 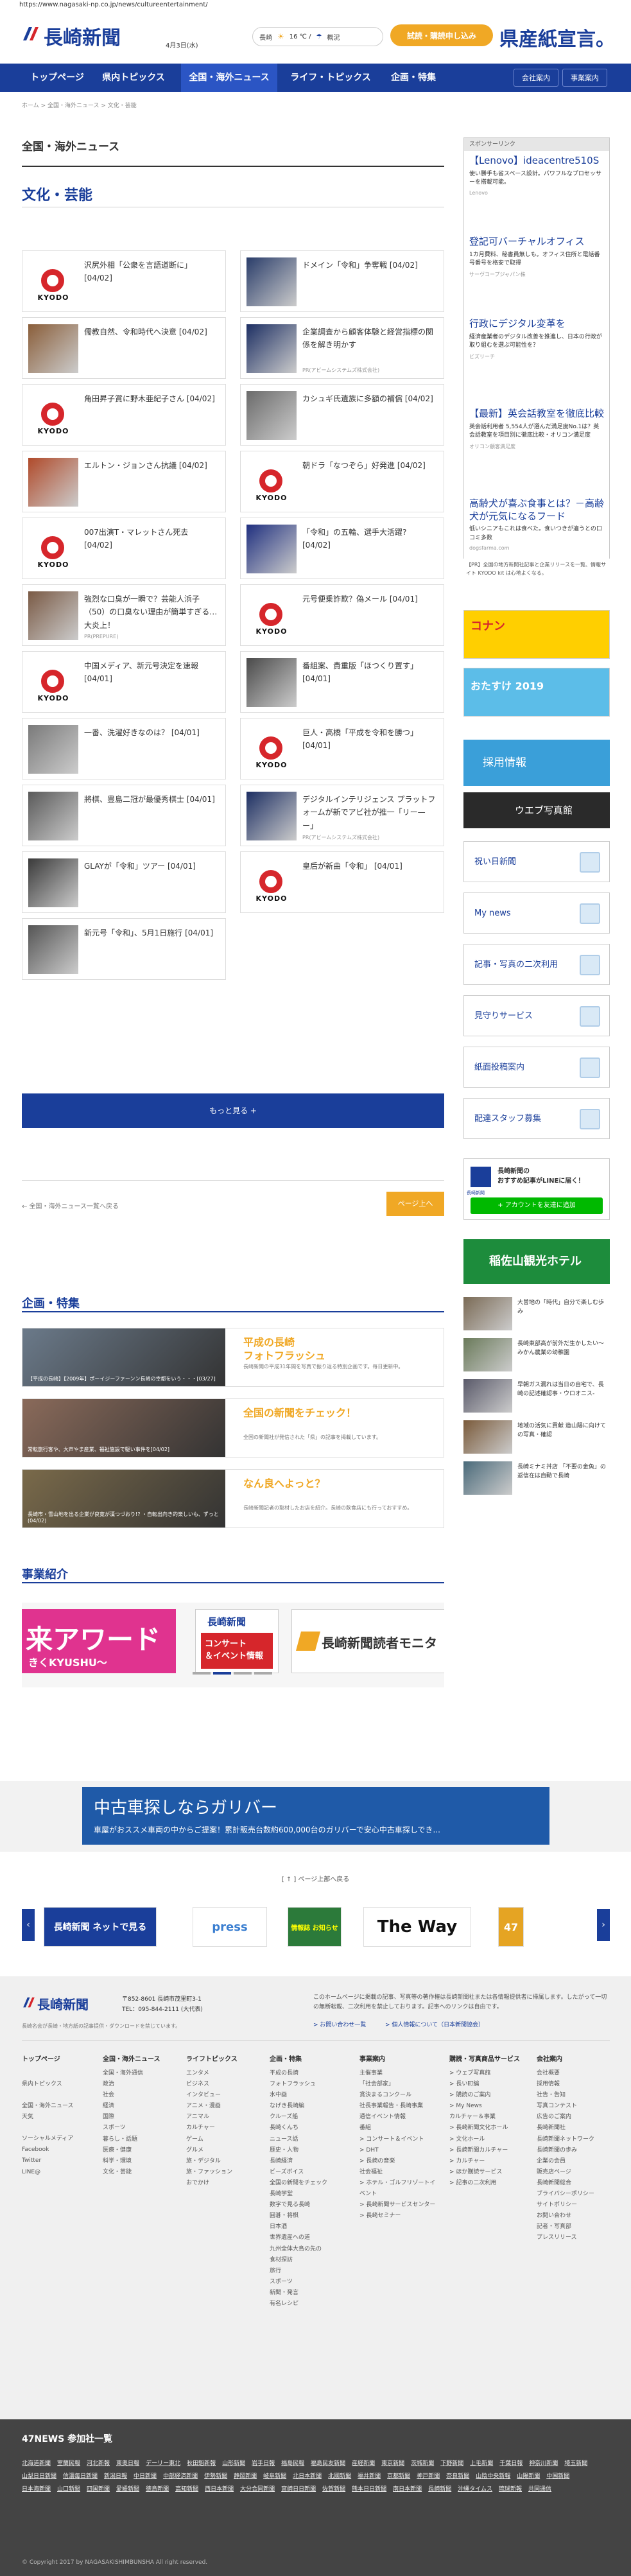 What do you see at coordinates (487, 2172) in the screenshot?
I see `footer-link: > ほか購読サービス` at bounding box center [487, 2172].